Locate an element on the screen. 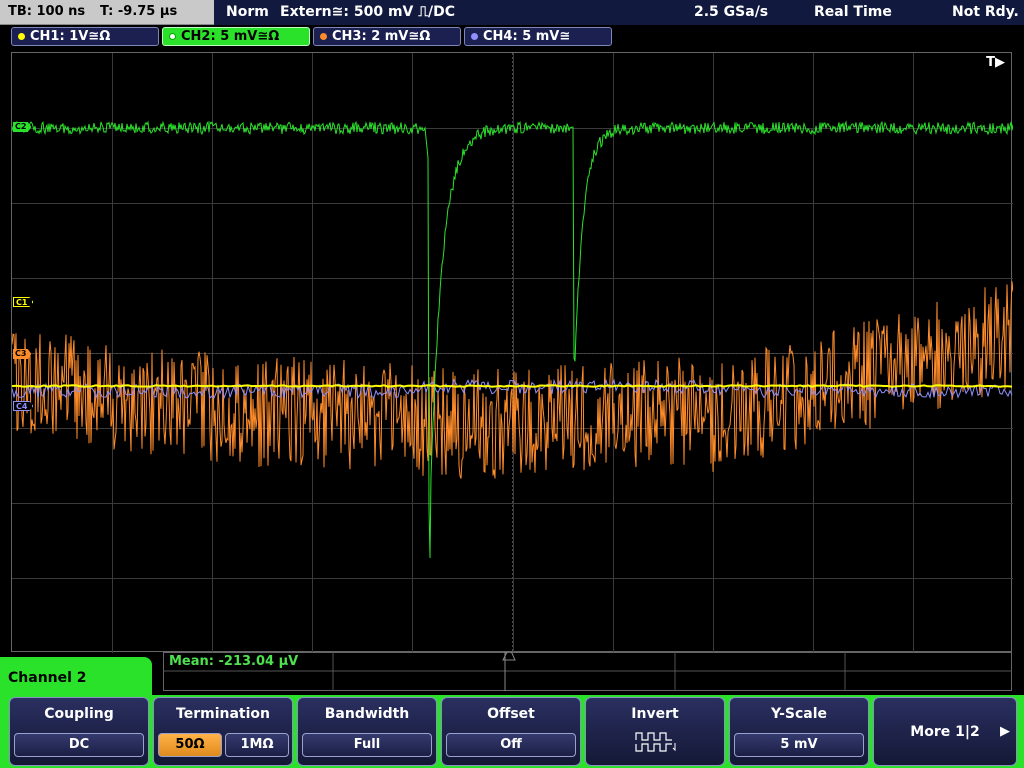 This screenshot has height=768, width=1024. bandwidth-value: Full is located at coordinates (367, 745).